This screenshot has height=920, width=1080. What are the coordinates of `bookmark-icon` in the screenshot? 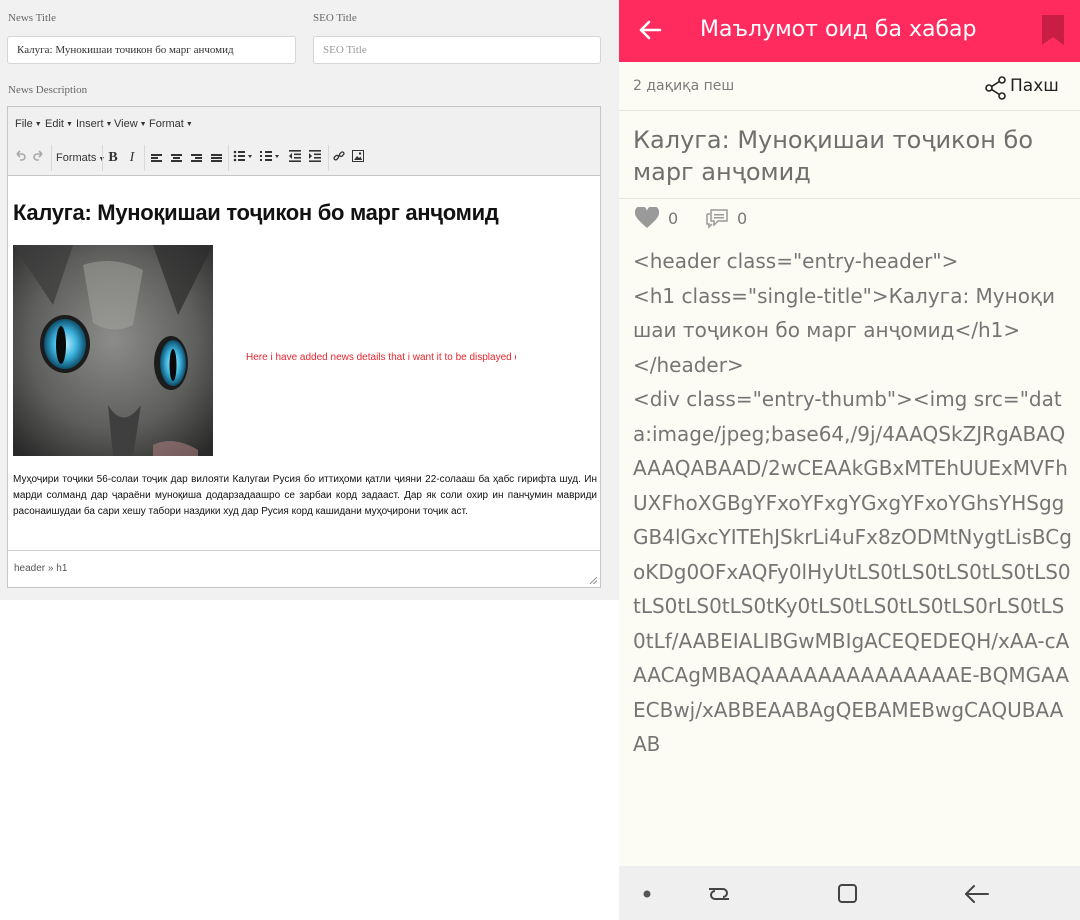 It's located at (1053, 30).